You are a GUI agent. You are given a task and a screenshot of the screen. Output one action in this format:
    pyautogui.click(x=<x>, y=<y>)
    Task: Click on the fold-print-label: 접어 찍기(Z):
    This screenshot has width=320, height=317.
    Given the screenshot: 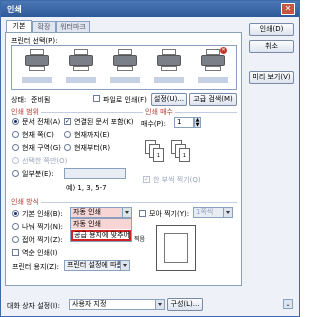 What is the action you would take?
    pyautogui.click(x=42, y=240)
    